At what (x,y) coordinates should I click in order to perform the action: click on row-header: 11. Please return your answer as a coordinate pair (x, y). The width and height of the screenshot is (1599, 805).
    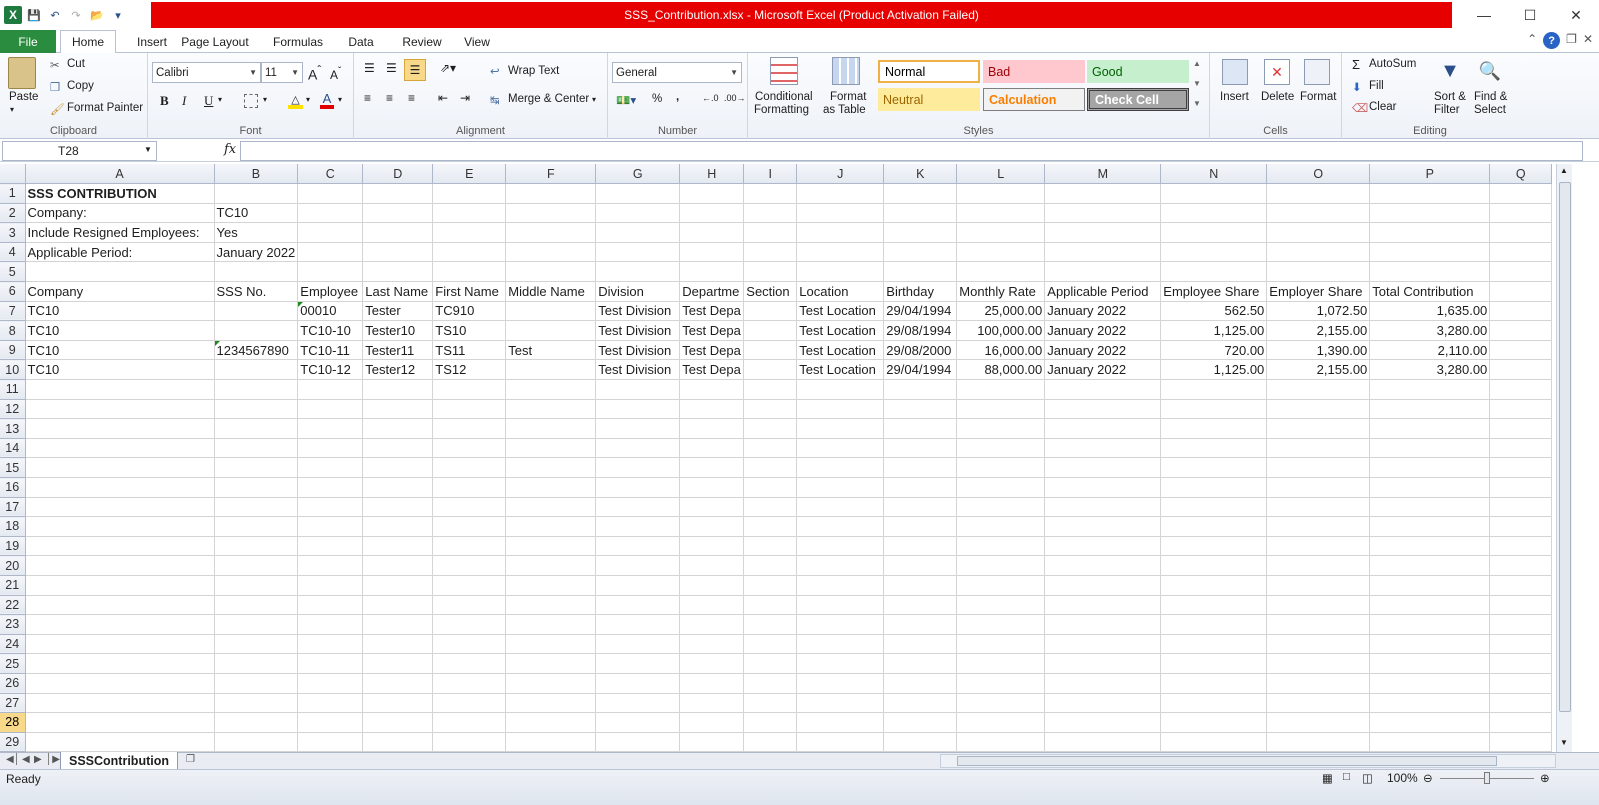
    Looking at the image, I should click on (13, 389).